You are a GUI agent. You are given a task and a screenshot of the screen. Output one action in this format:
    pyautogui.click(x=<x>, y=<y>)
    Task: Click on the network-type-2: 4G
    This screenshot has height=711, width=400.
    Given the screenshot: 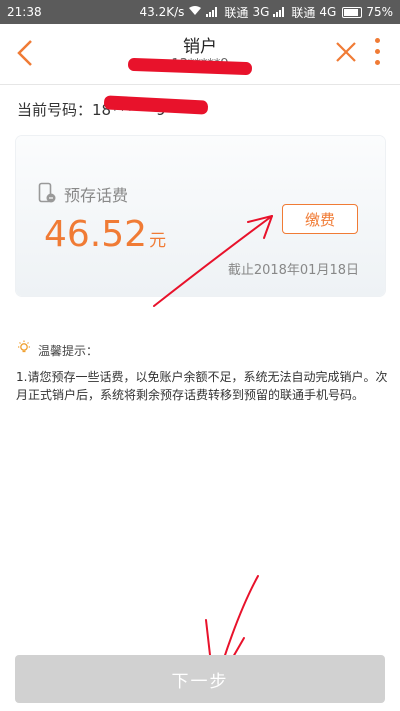 What is the action you would take?
    pyautogui.click(x=328, y=12)
    